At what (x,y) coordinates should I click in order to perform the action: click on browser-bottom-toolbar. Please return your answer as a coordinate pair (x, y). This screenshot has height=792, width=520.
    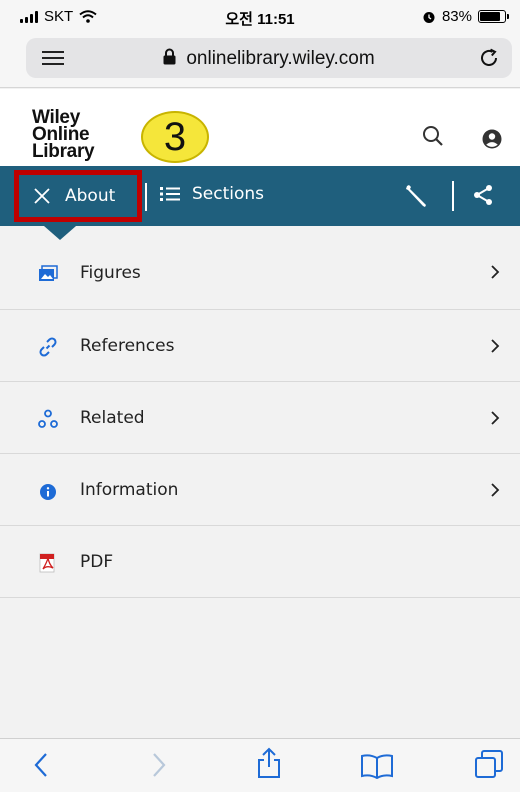
    Looking at the image, I should click on (260, 765).